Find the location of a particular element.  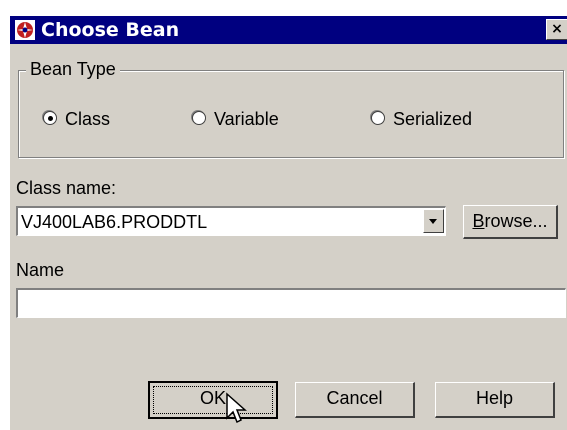

combo-dropdown-button is located at coordinates (433, 221).